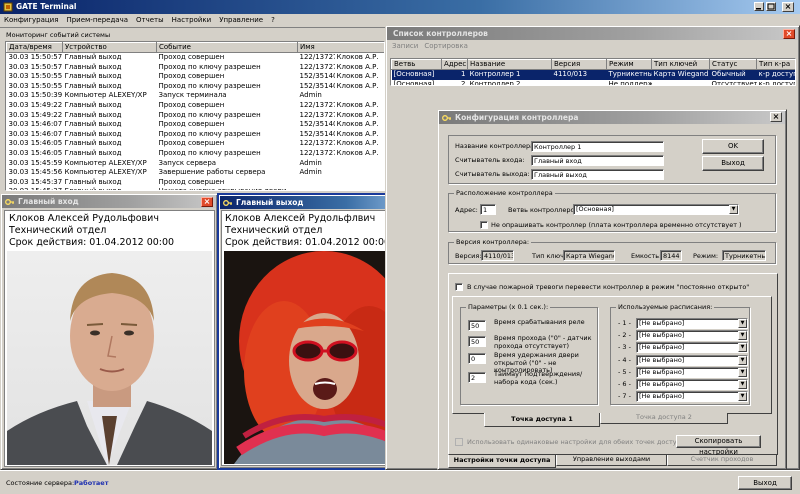 This screenshot has height=494, width=800. What do you see at coordinates (579, 74) in the screenshot?
I see `table-cell: 4110/013` at bounding box center [579, 74].